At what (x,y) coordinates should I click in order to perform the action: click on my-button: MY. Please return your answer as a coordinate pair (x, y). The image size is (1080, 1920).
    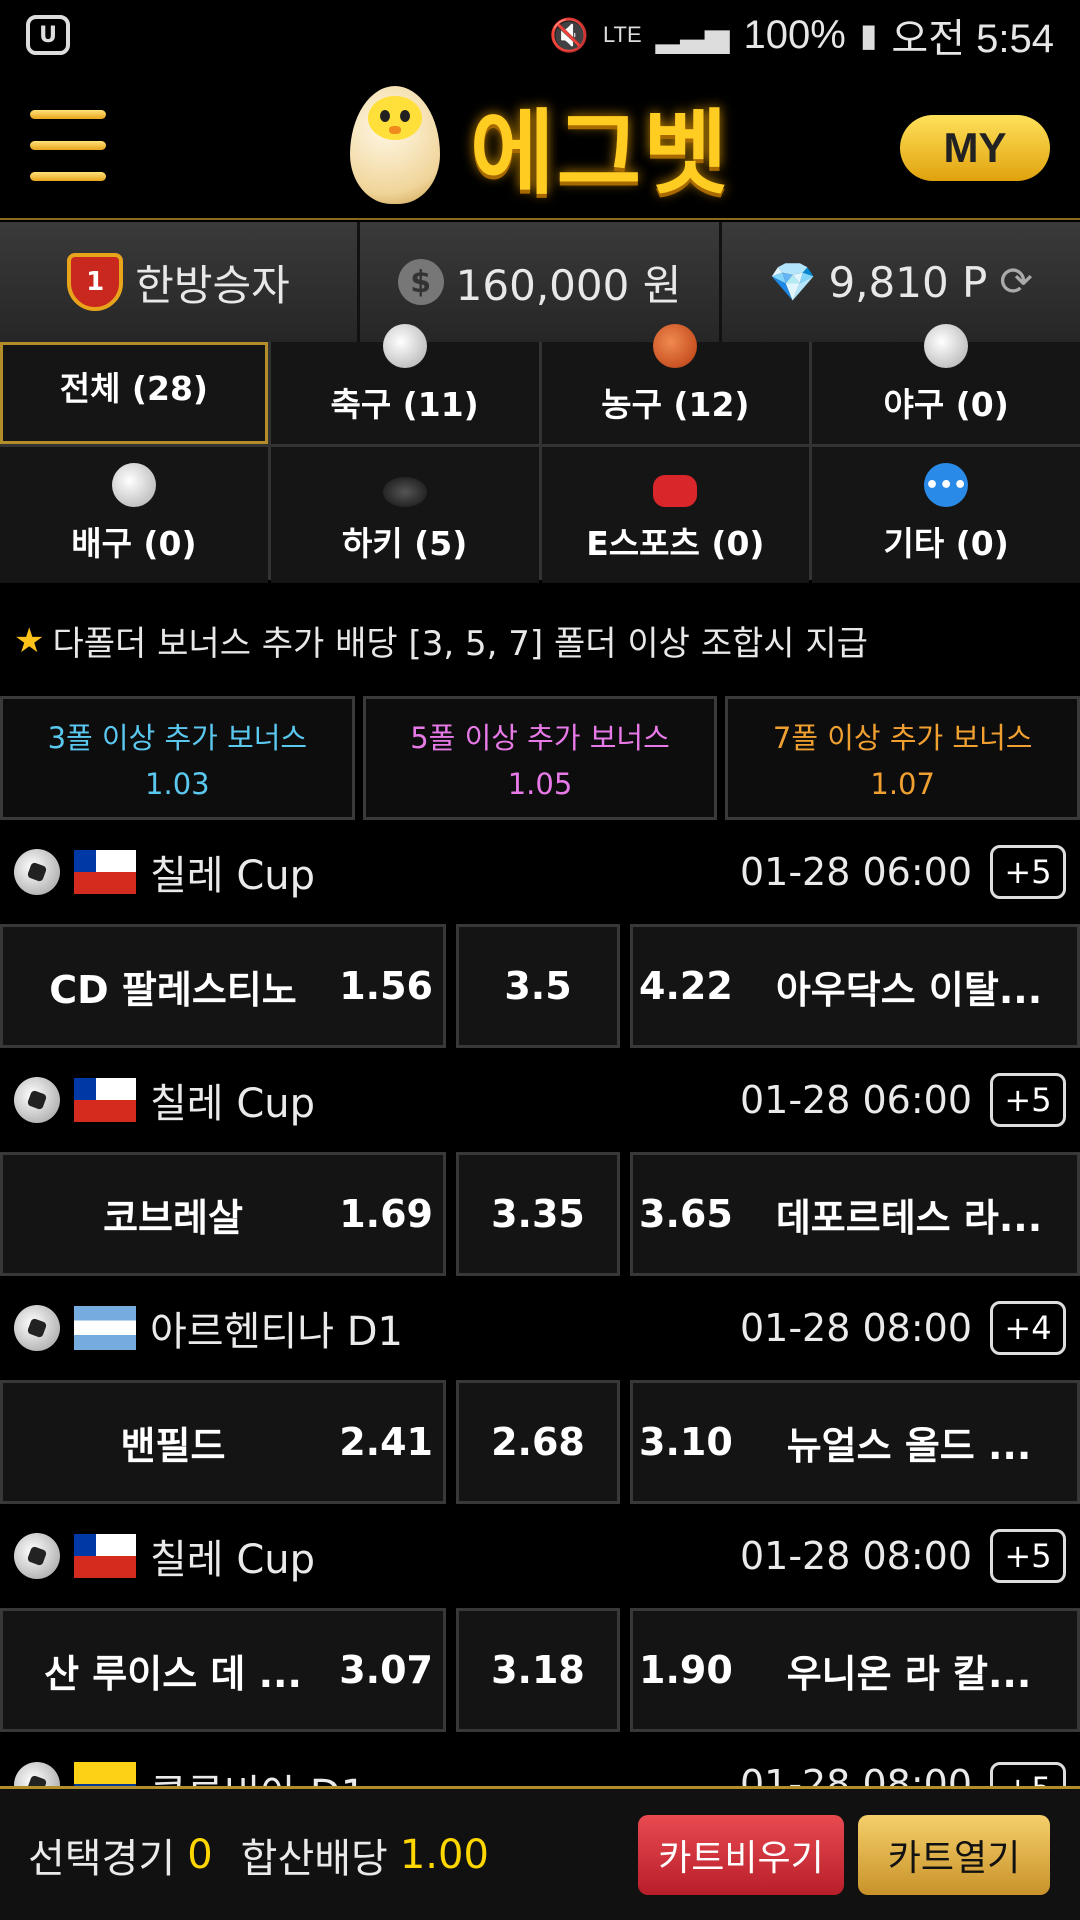
    Looking at the image, I should click on (975, 148).